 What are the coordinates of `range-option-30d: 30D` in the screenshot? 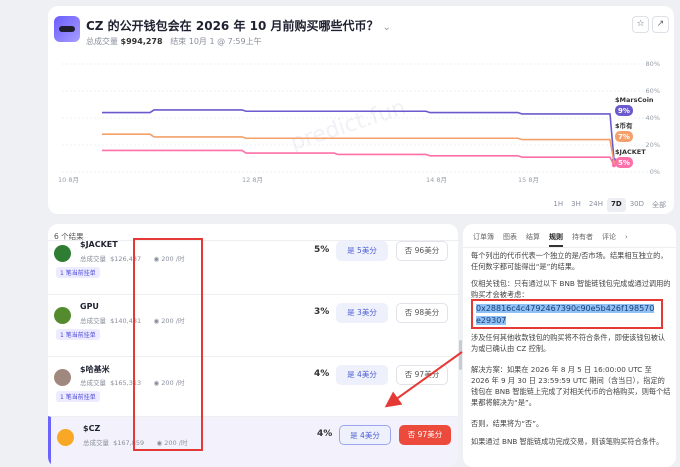 It's located at (637, 205).